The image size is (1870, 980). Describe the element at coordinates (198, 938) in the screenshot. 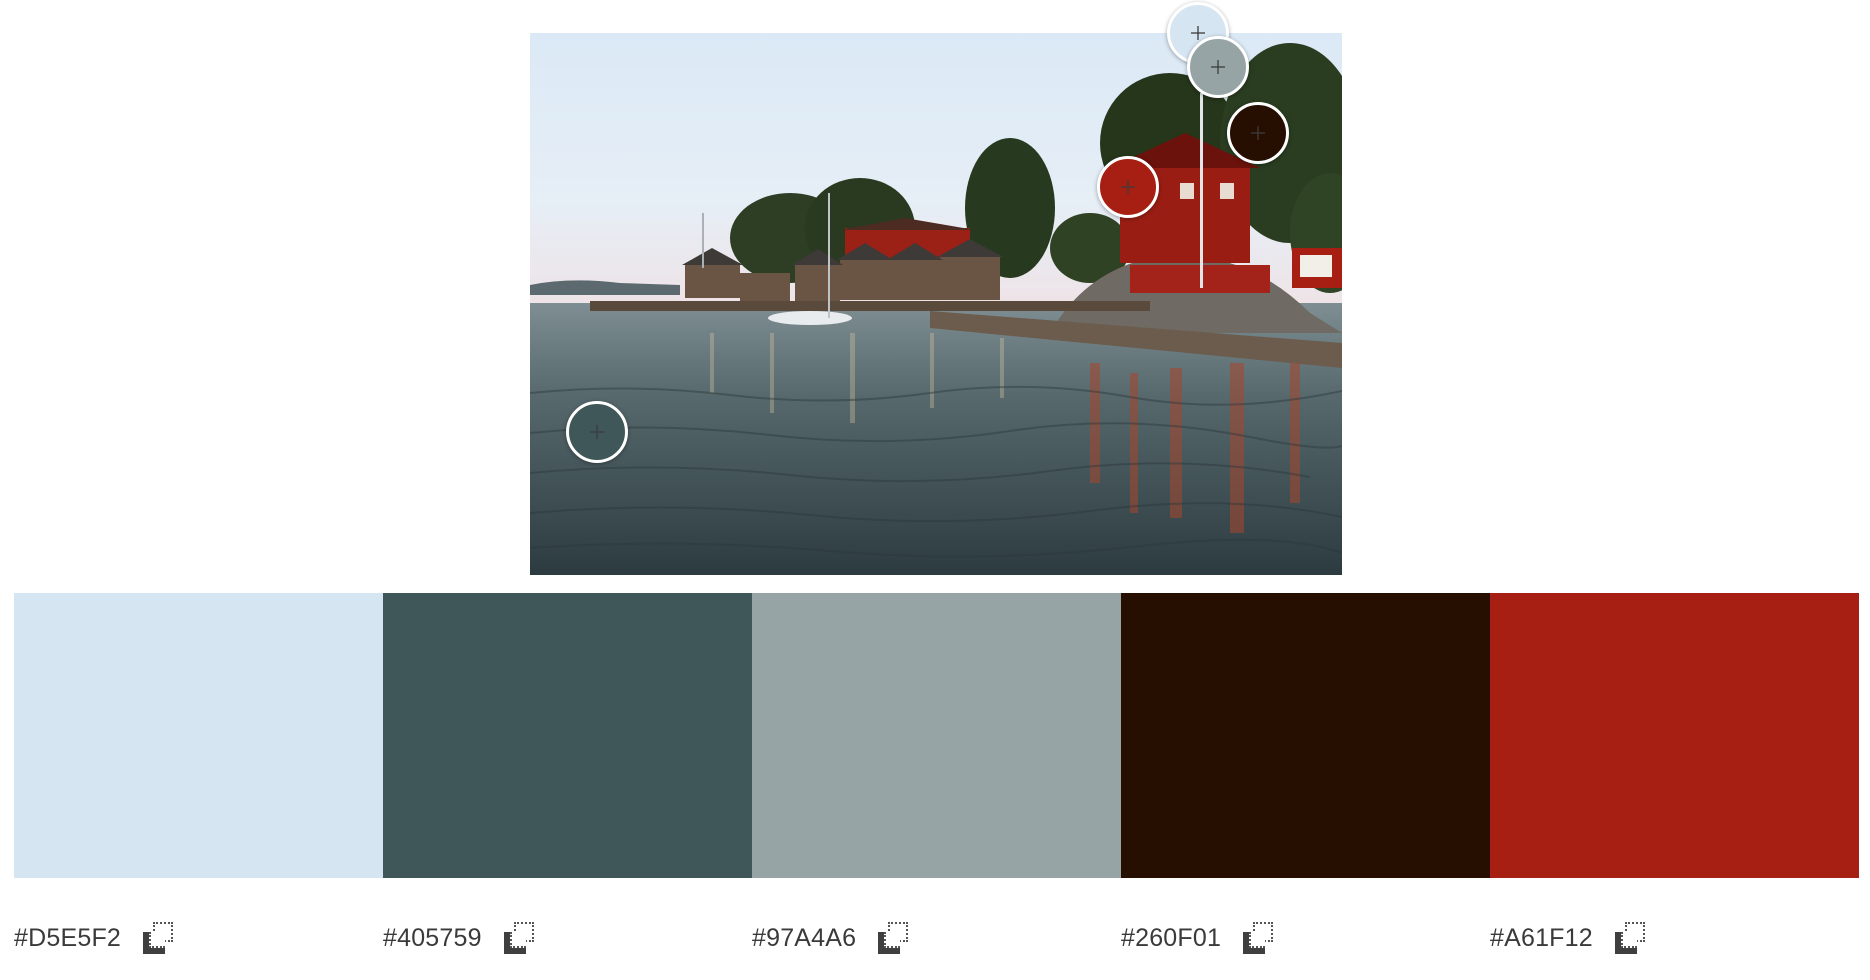

I see `swatch-label: #D5E5F2` at that location.